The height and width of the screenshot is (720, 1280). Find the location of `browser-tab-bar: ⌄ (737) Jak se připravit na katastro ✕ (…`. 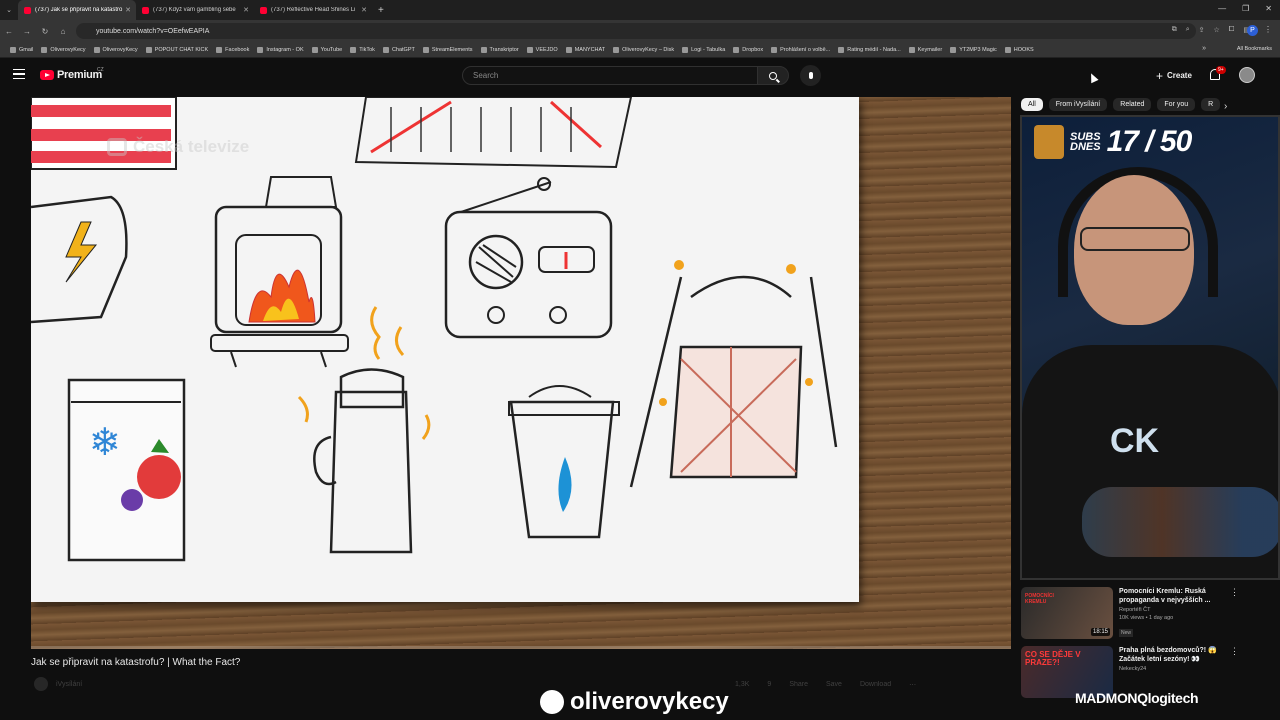

browser-tab-bar: ⌄ (737) Jak se připravit na katastro ✕ (… is located at coordinates (640, 10).